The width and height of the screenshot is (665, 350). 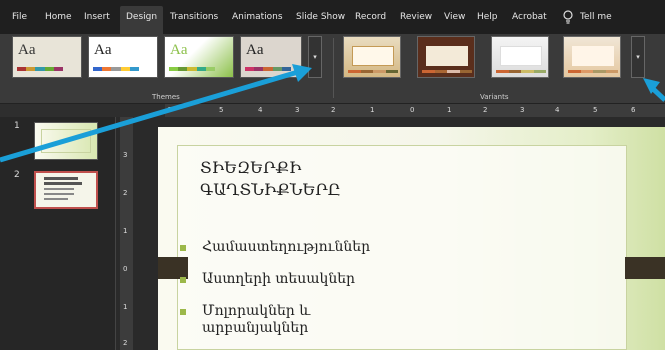 What do you see at coordinates (19, 17) in the screenshot?
I see `tab-file: File` at bounding box center [19, 17].